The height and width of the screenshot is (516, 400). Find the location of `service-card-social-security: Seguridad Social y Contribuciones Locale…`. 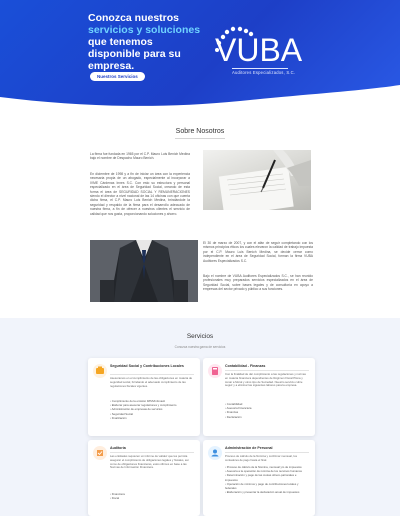

service-card-social-security: Seguridad Social y Contribuciones Locale… is located at coordinates (144, 397).